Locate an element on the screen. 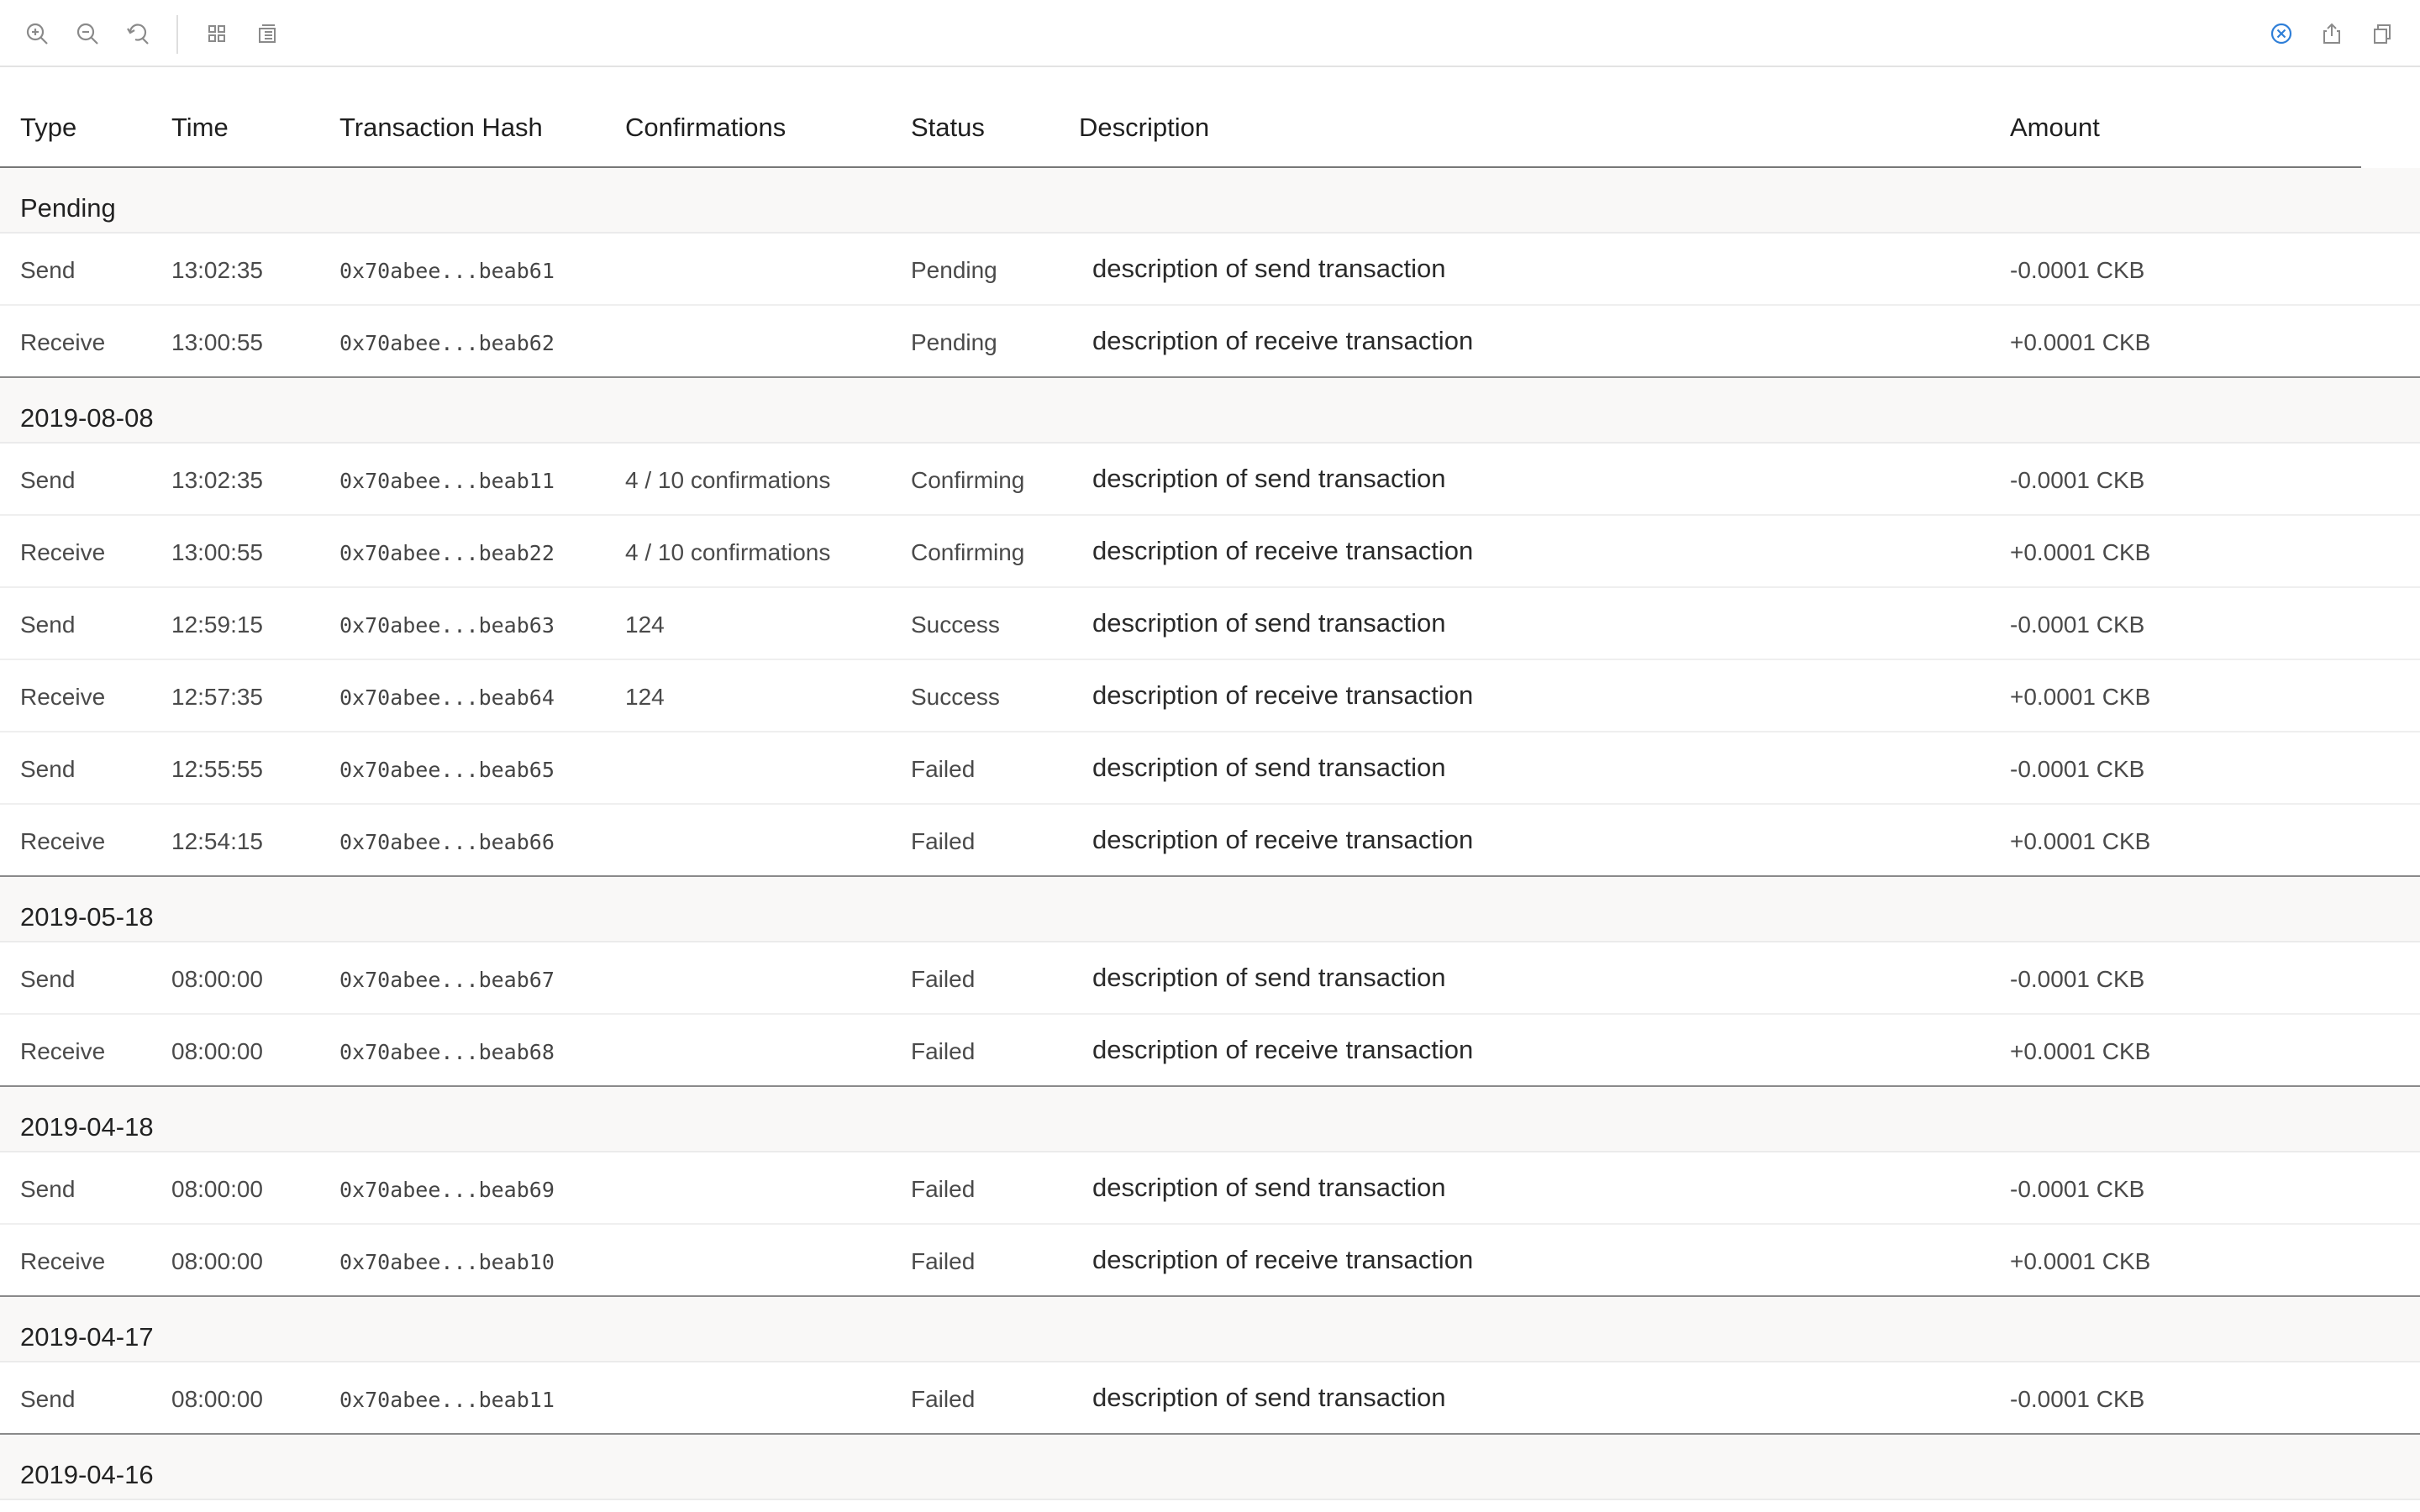 The image size is (2420, 1512). refresh-icon is located at coordinates (138, 33).